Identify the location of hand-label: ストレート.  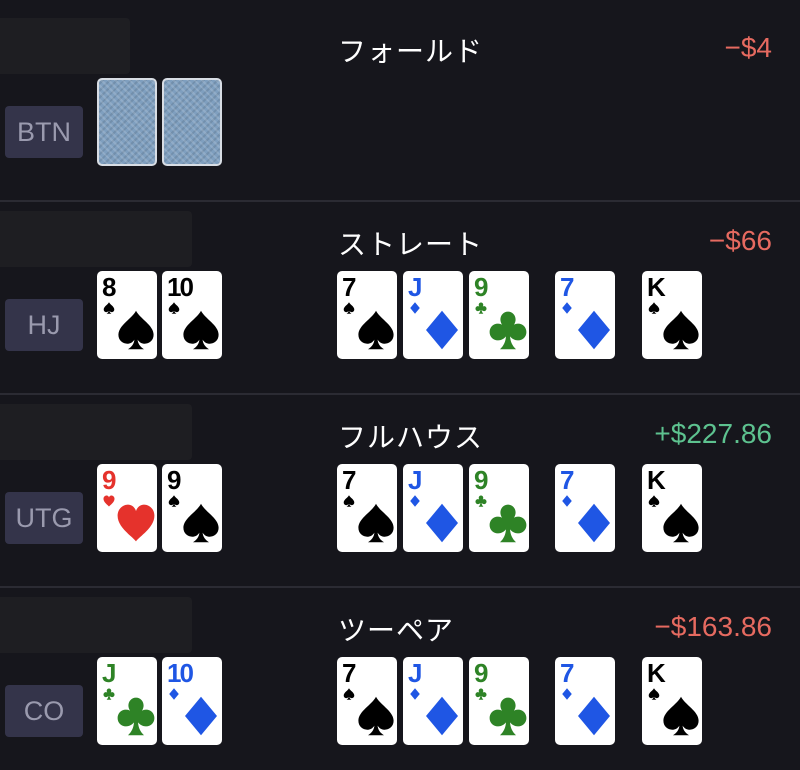
(411, 244).